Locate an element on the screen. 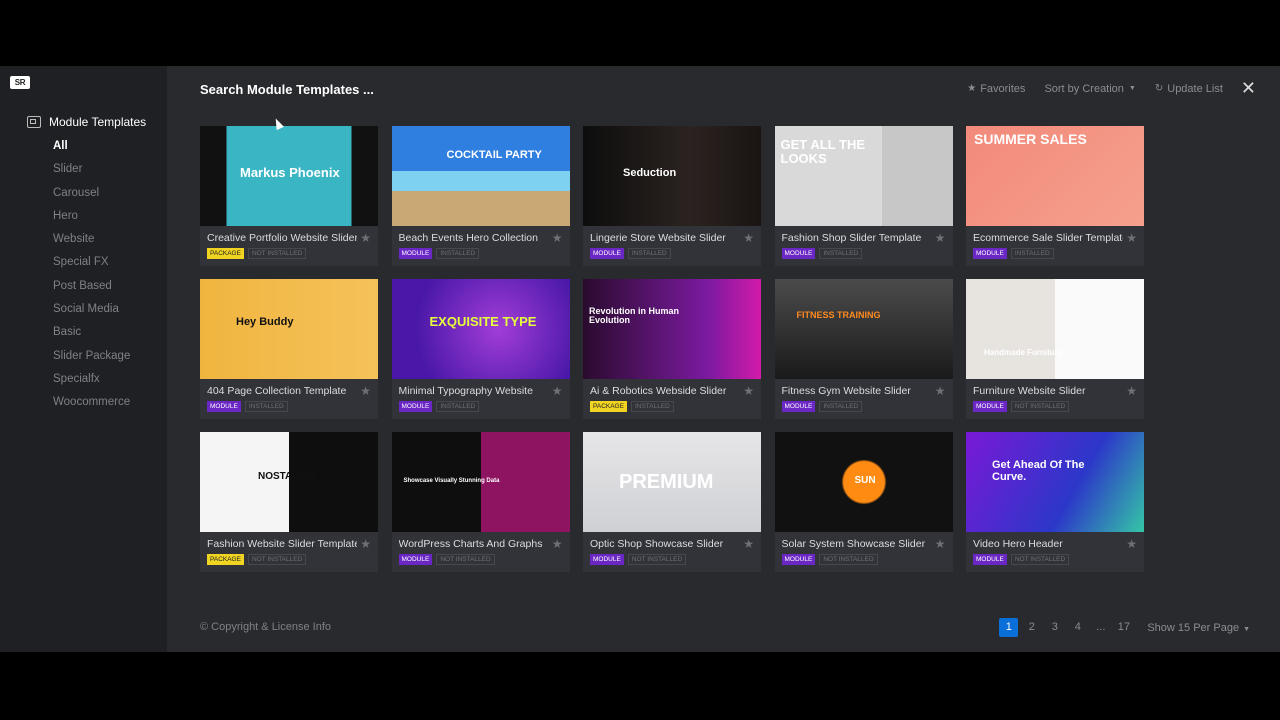 Image resolution: width=1280 pixels, height=720 pixels. page-4: 4 is located at coordinates (1077, 627).